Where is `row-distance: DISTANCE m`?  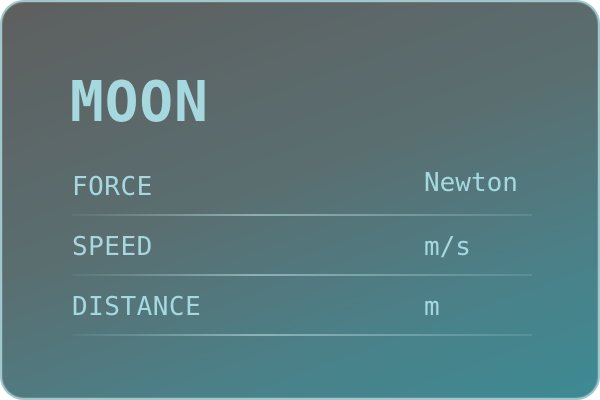 row-distance: DISTANCE m is located at coordinates (302, 314).